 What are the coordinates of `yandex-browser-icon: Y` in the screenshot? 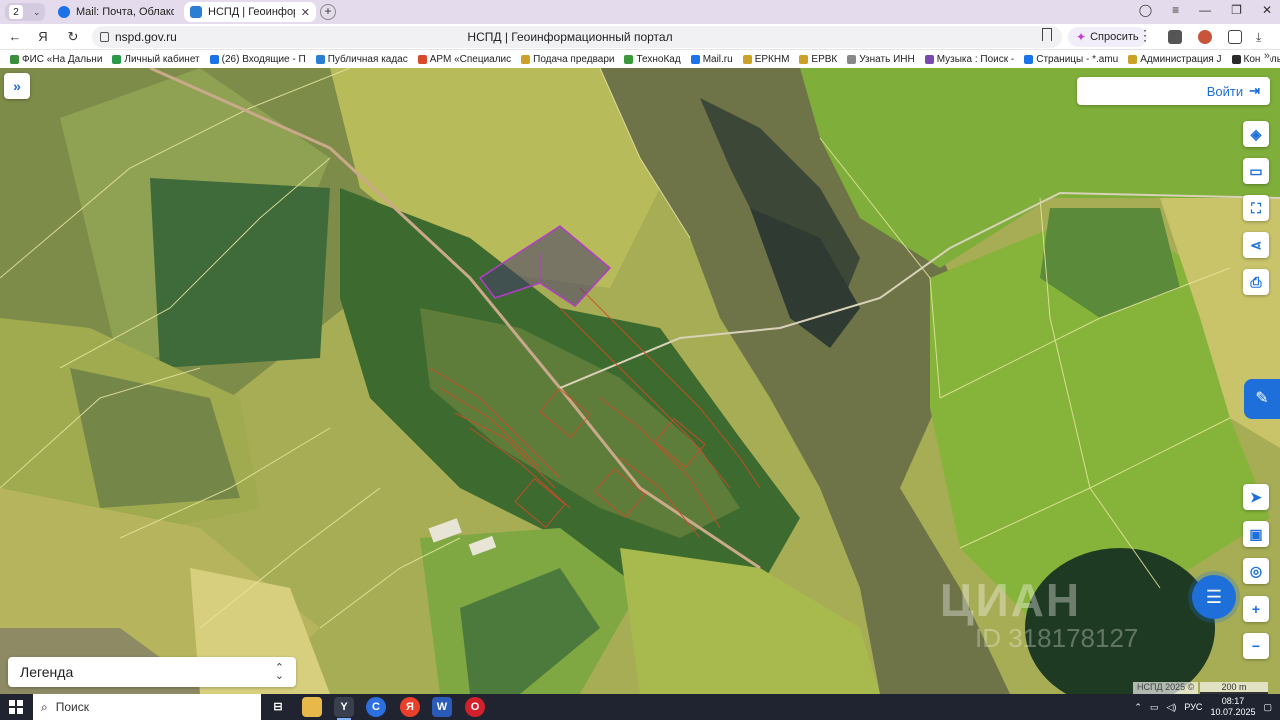 It's located at (344, 708).